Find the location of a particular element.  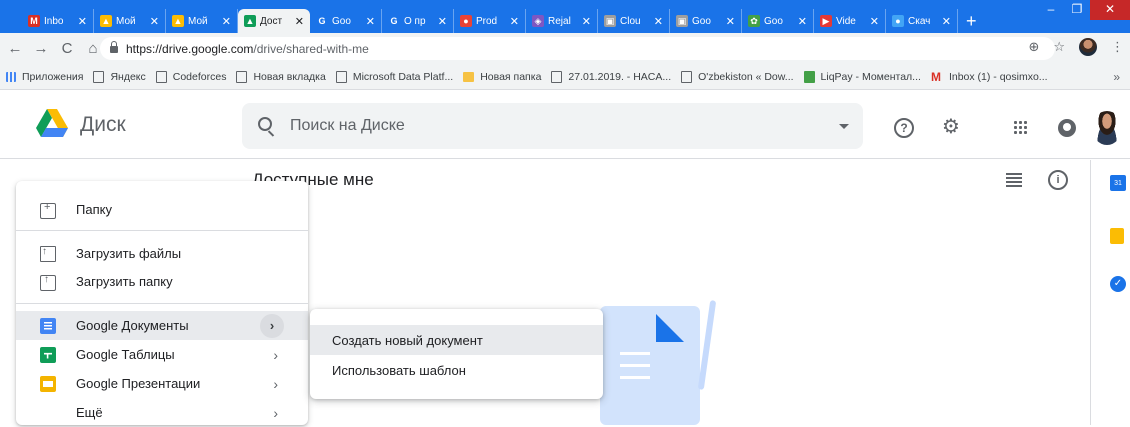

bookmark-item: Яндекс is located at coordinates (119, 76).